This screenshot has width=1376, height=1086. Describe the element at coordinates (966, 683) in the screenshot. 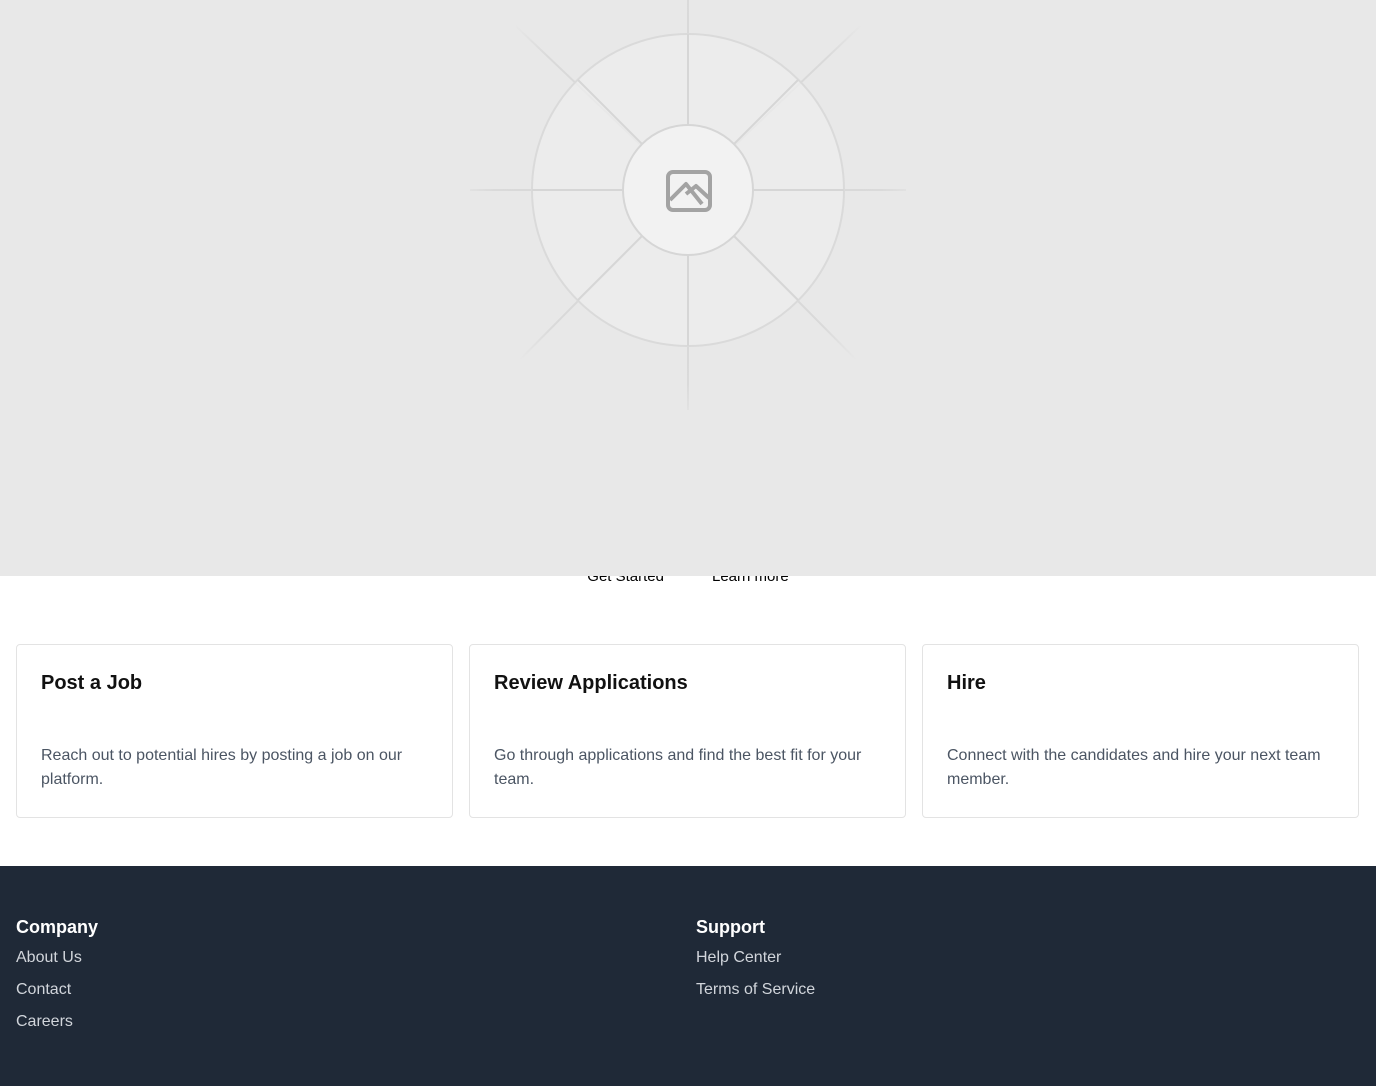

I see `card-title: Hire` at that location.